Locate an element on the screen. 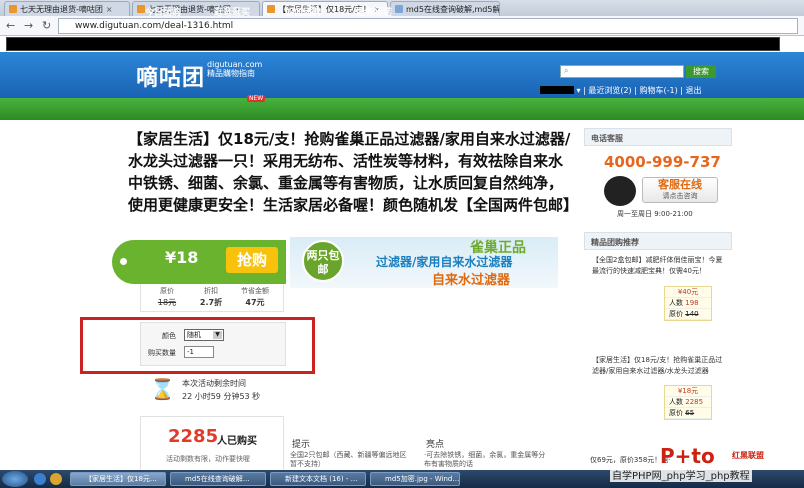 This screenshot has width=804, height=488. service-hours: 周一至周日 9:00-21:00 is located at coordinates (655, 214).